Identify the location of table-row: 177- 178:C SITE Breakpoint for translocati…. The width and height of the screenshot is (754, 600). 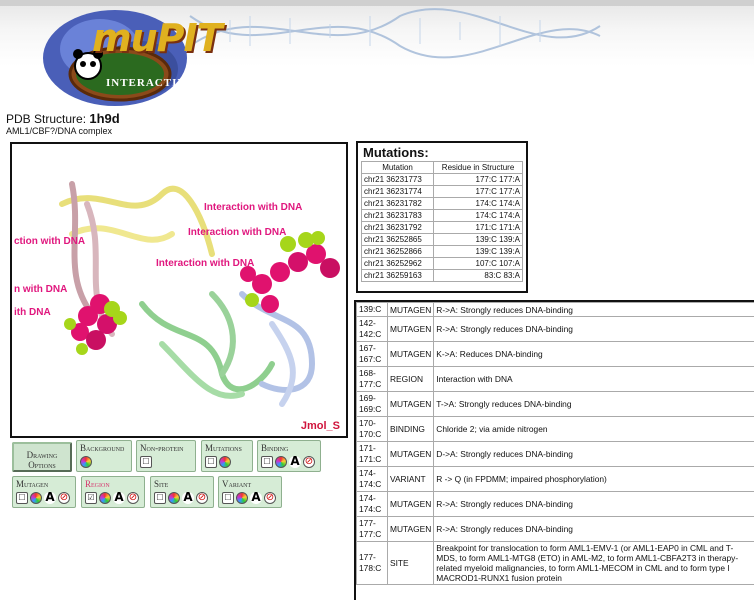
(555, 563).